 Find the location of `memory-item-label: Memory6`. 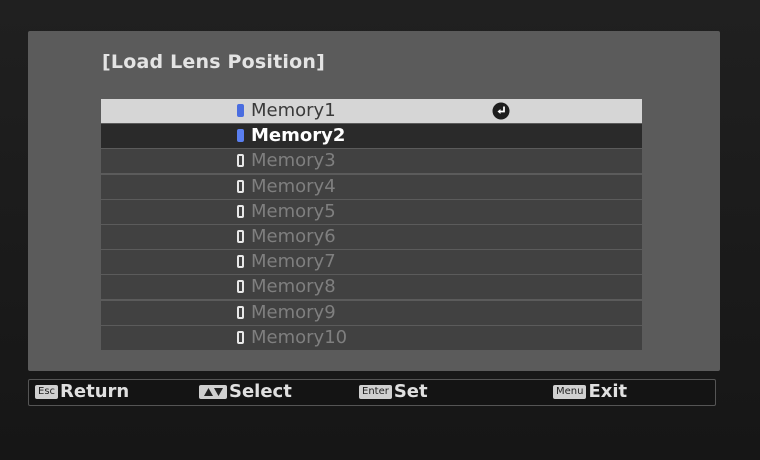

memory-item-label: Memory6 is located at coordinates (293, 236).